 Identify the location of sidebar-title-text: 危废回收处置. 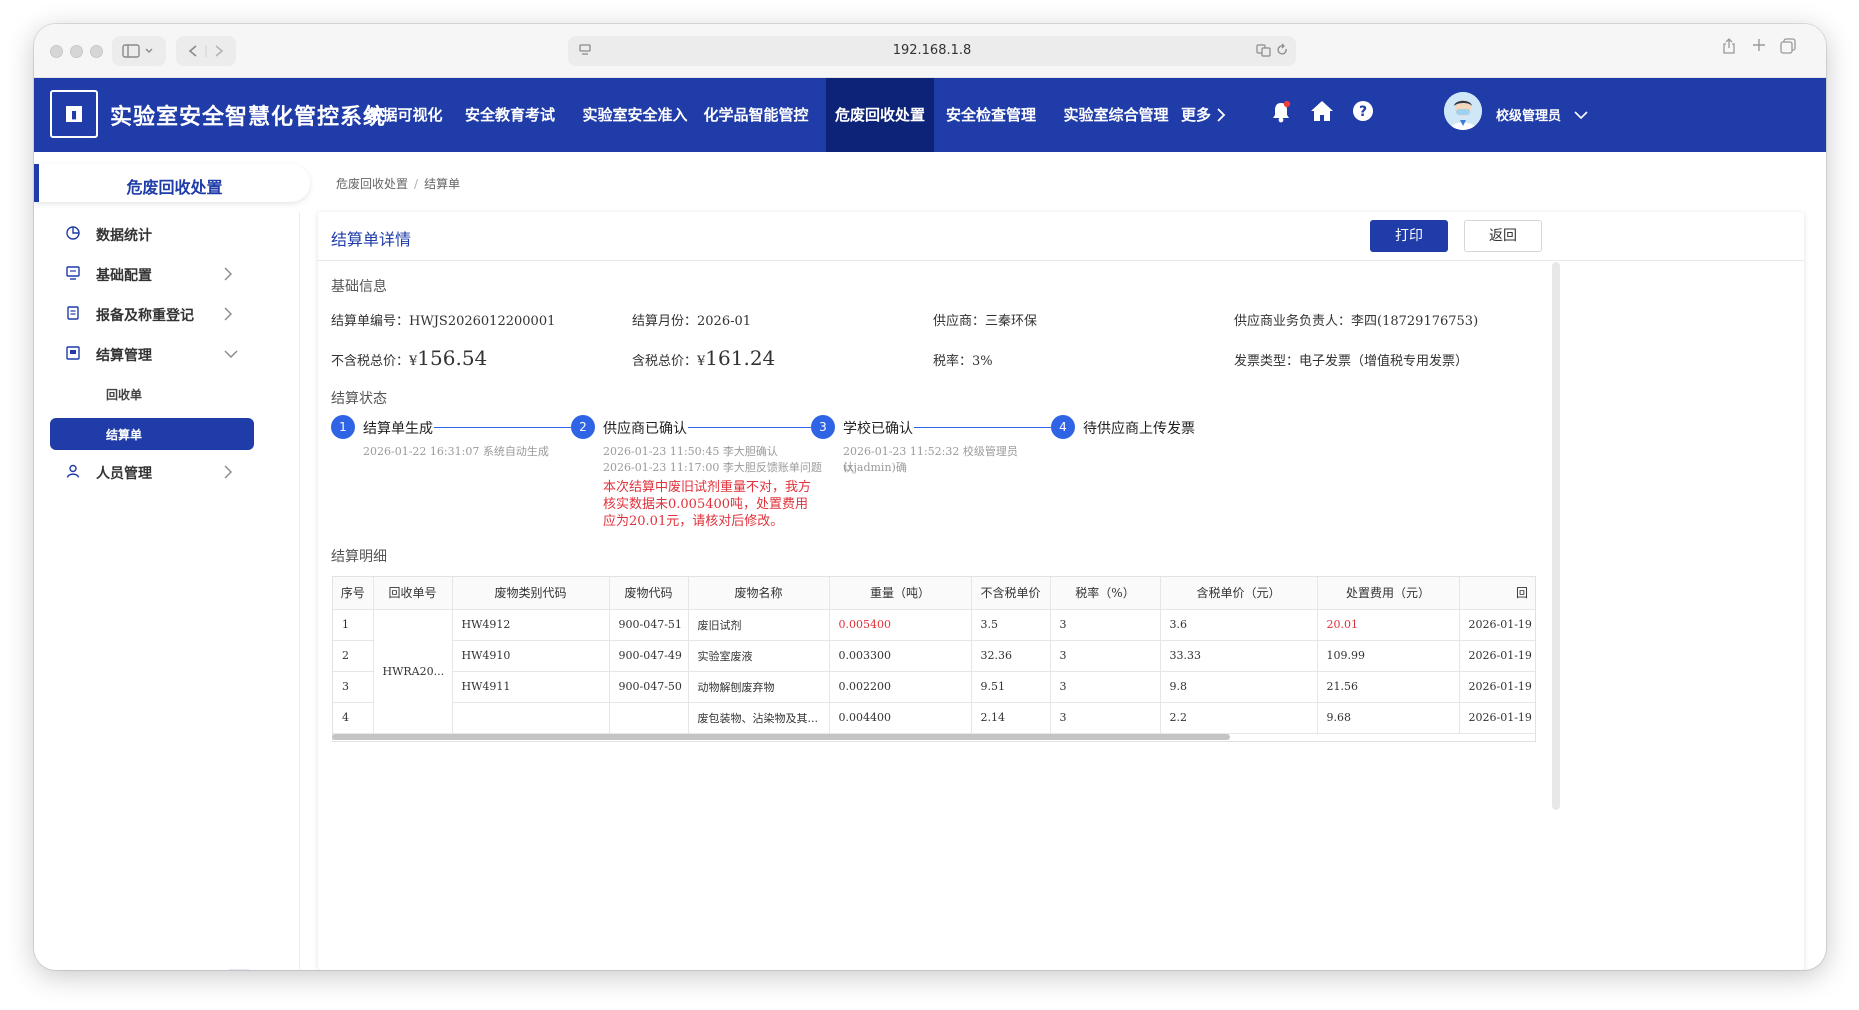
(174, 187).